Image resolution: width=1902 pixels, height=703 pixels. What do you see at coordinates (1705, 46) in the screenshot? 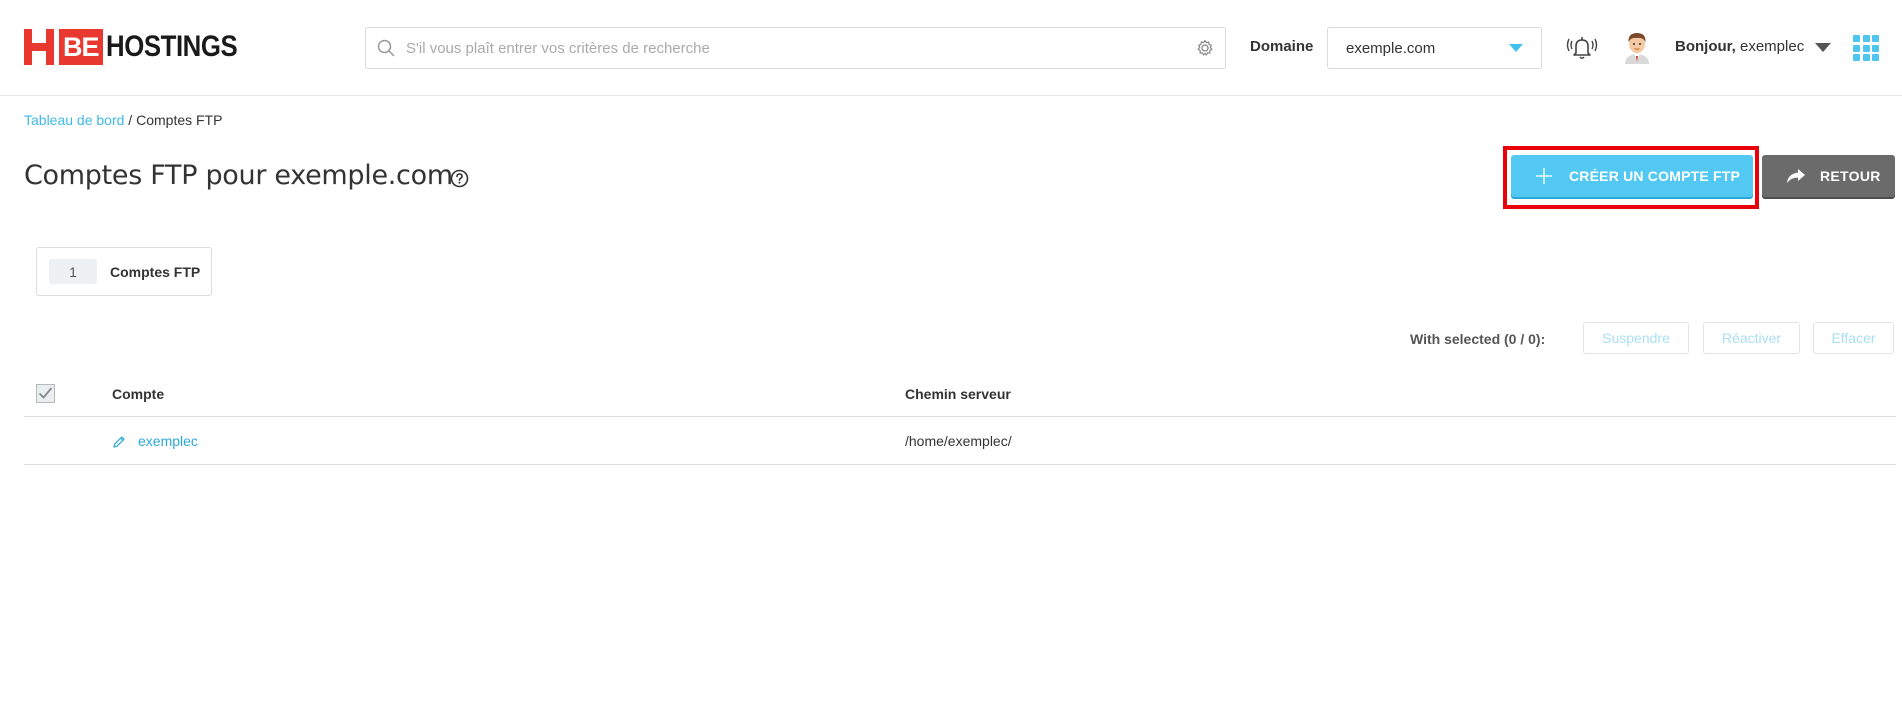
I see `greeting-hello: Bonjour,` at bounding box center [1705, 46].